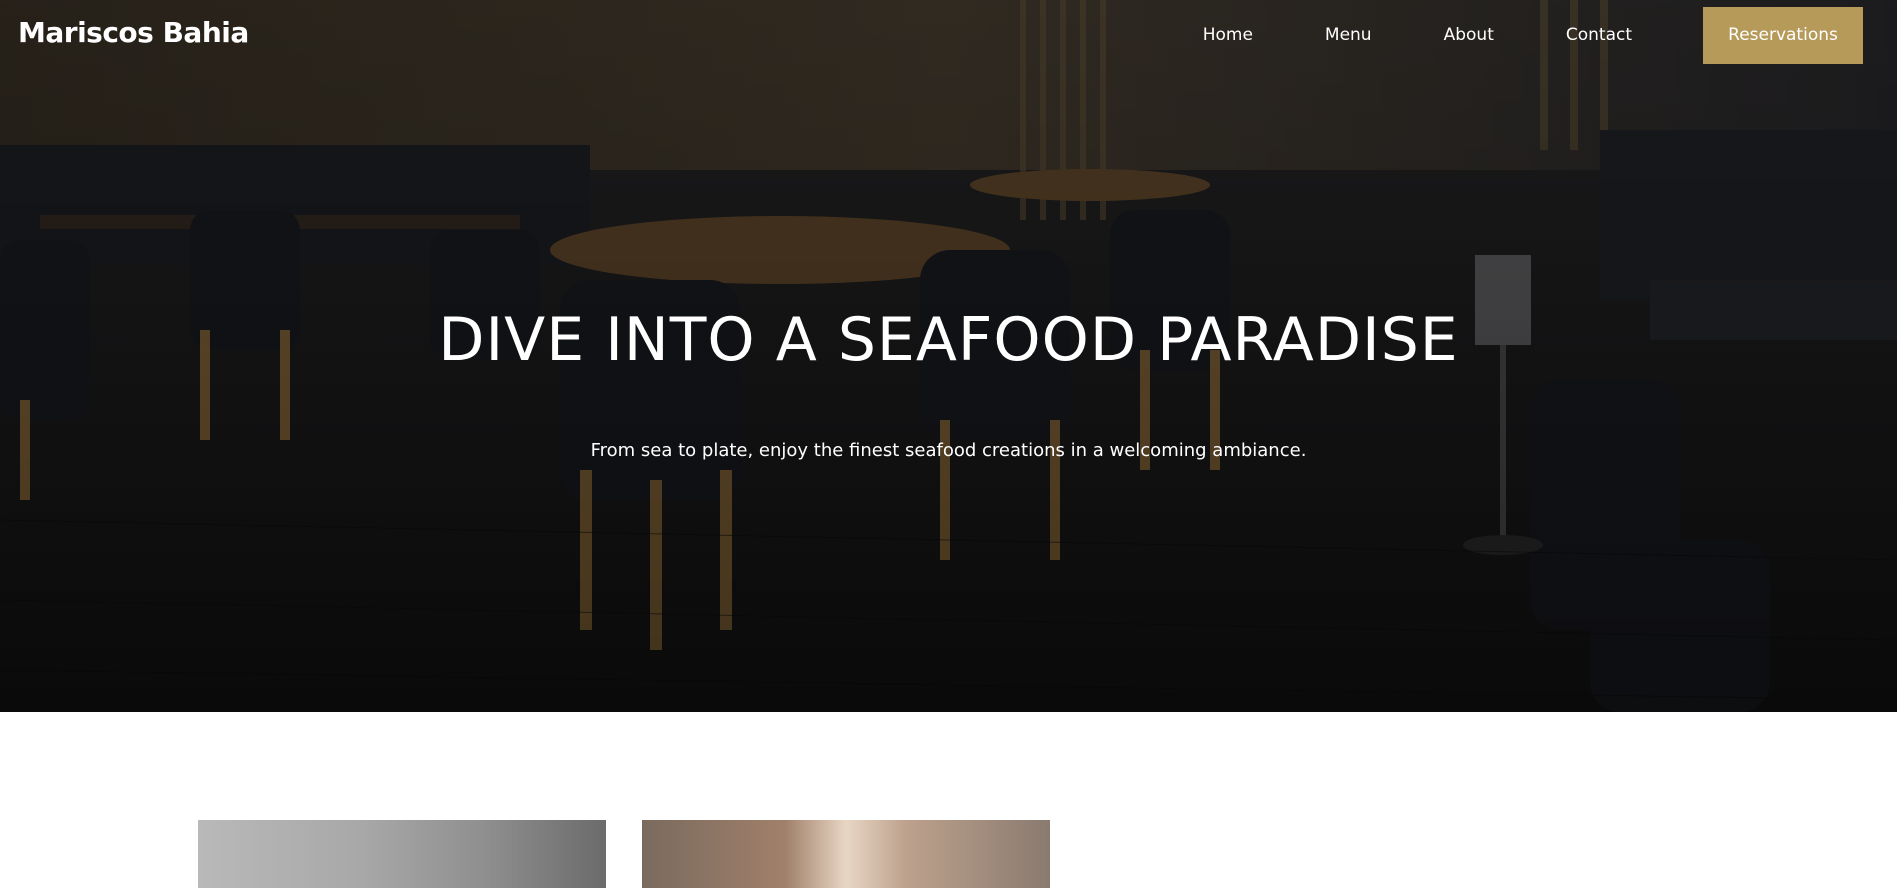 The height and width of the screenshot is (888, 1897). What do you see at coordinates (1228, 35) in the screenshot?
I see `nav-home: Home` at bounding box center [1228, 35].